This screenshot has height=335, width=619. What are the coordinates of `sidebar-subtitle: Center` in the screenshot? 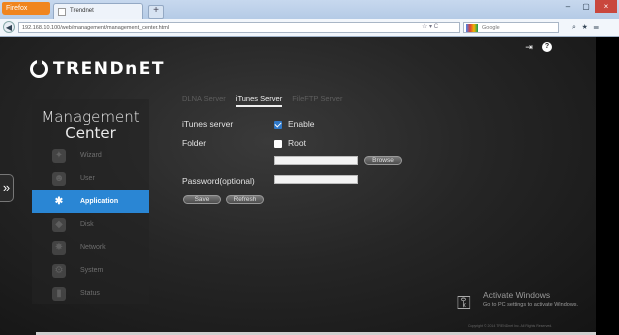 It's located at (90, 133).